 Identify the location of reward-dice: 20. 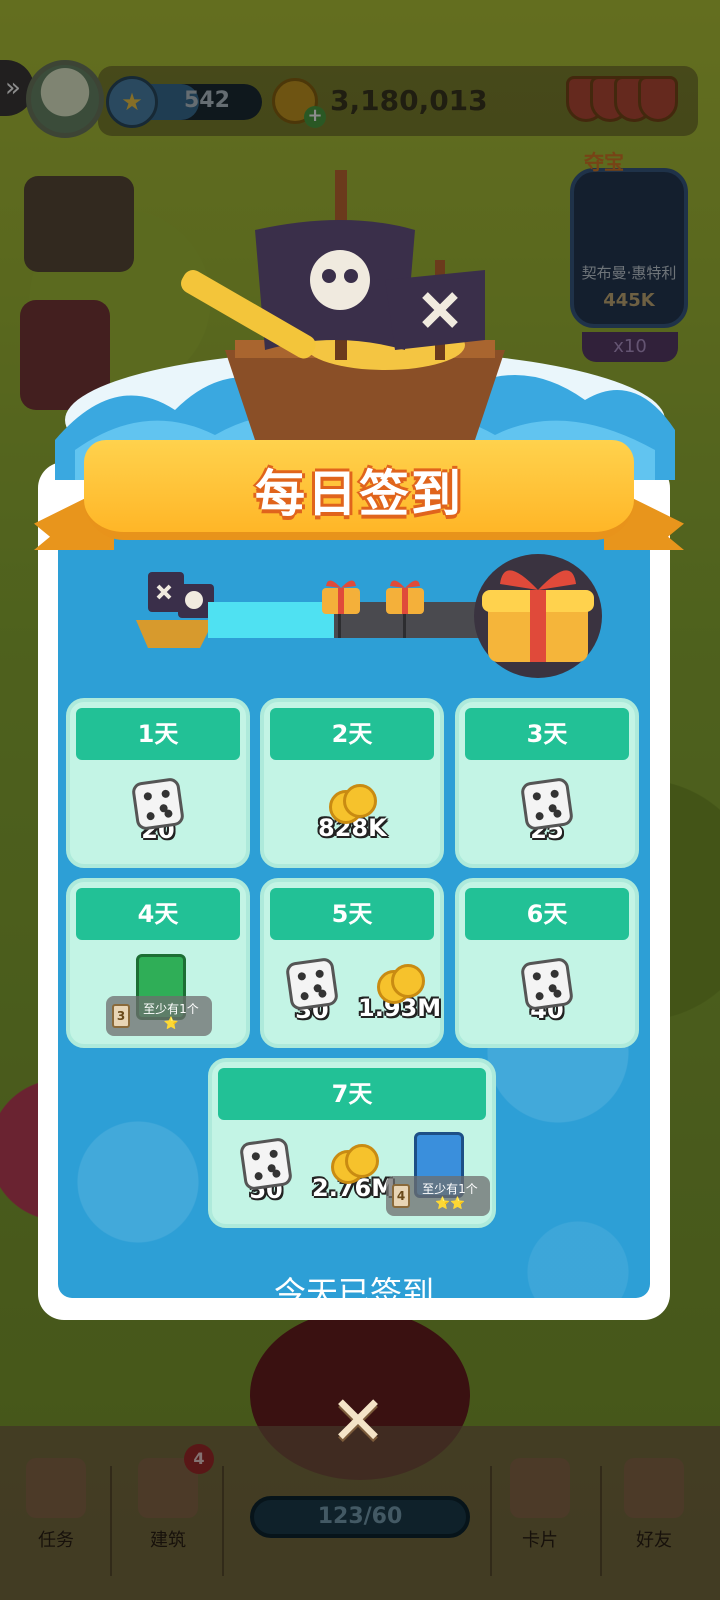
(158, 810).